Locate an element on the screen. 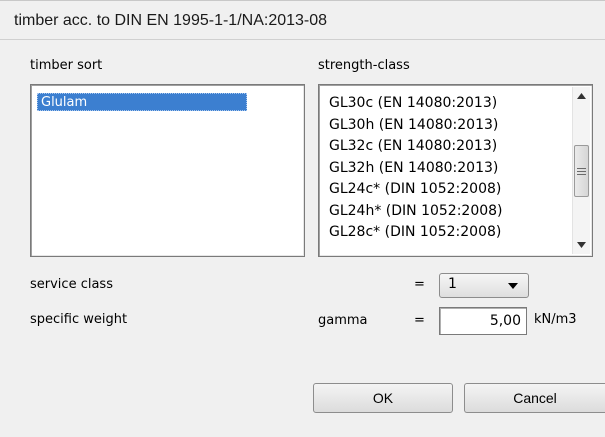 This screenshot has height=437, width=605. scroll-up-button is located at coordinates (581, 96).